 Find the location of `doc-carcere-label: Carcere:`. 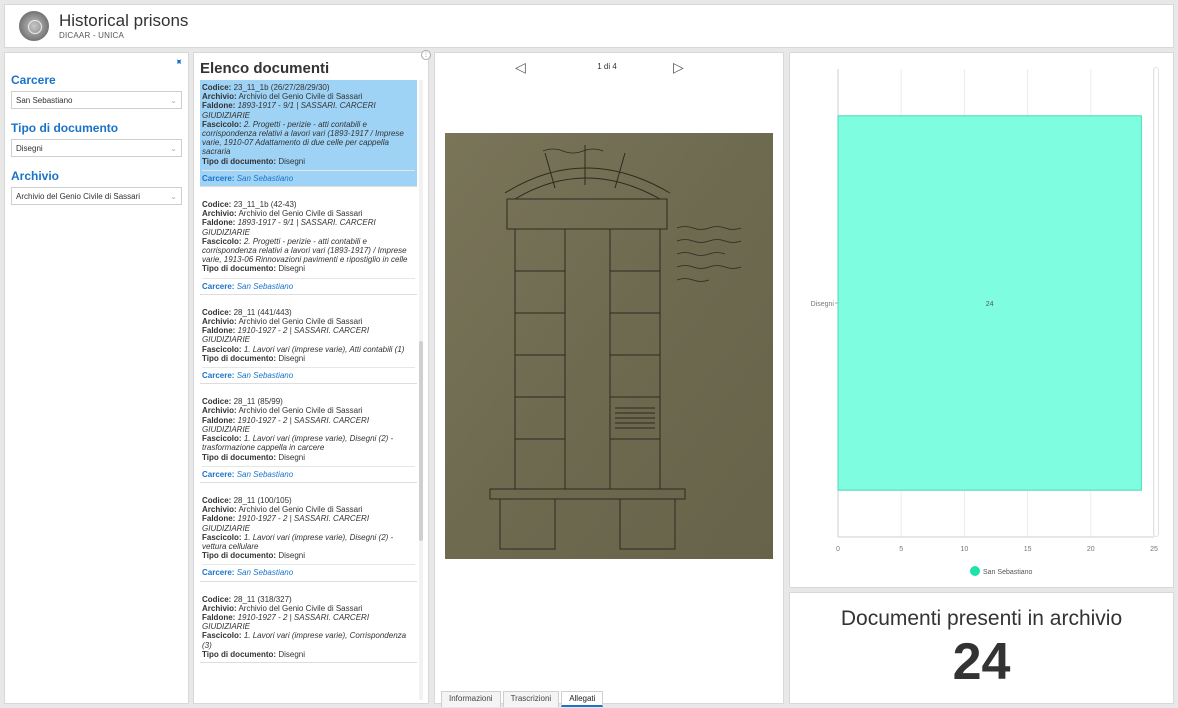

doc-carcere-label: Carcere: is located at coordinates (218, 573).